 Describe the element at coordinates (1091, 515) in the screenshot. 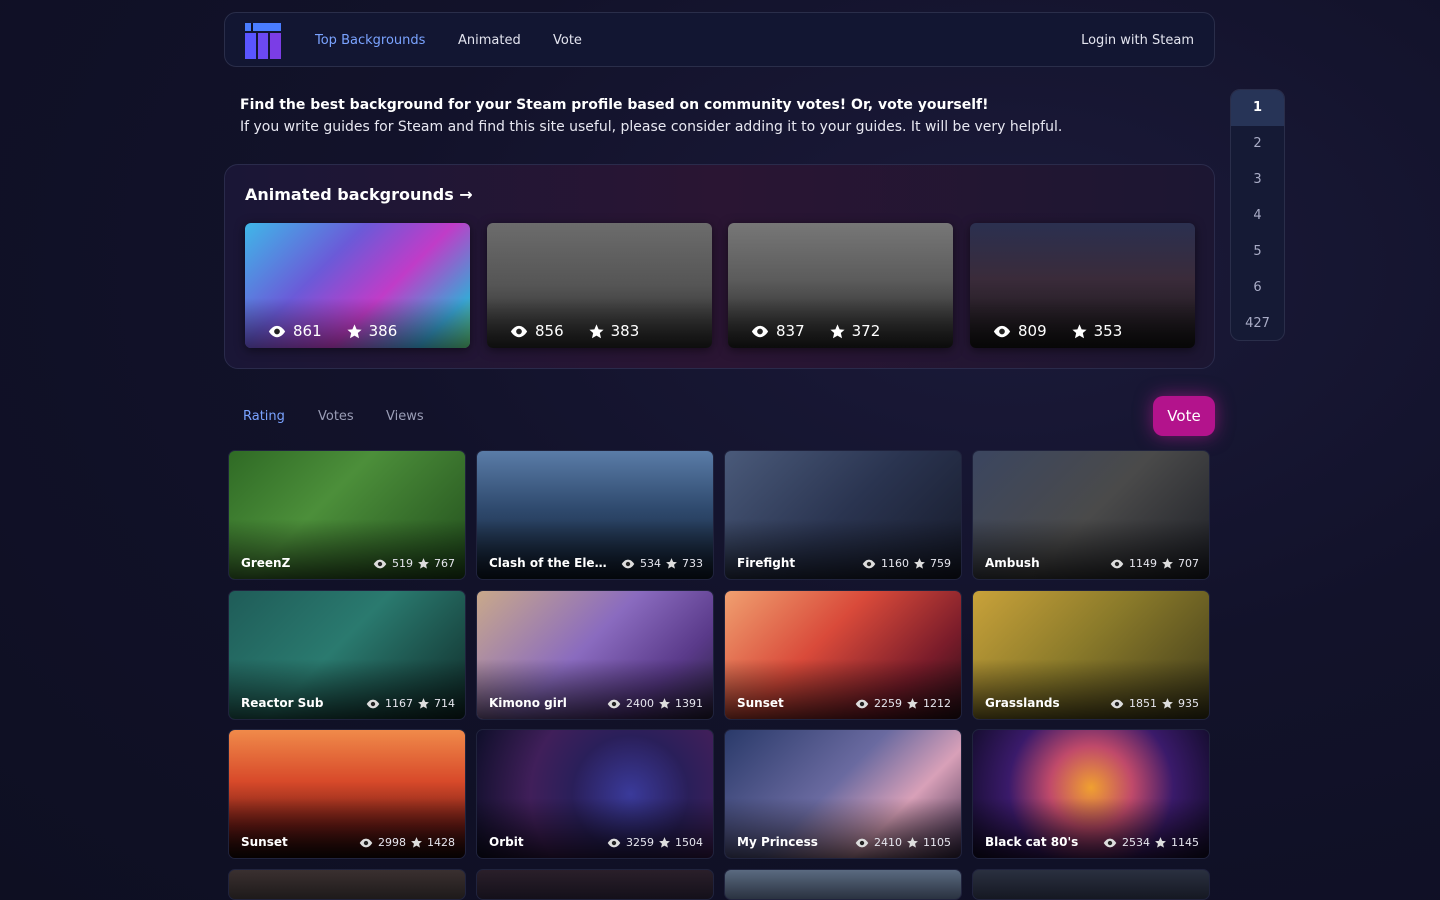

I see `background-card: Ambush 1149 707` at that location.